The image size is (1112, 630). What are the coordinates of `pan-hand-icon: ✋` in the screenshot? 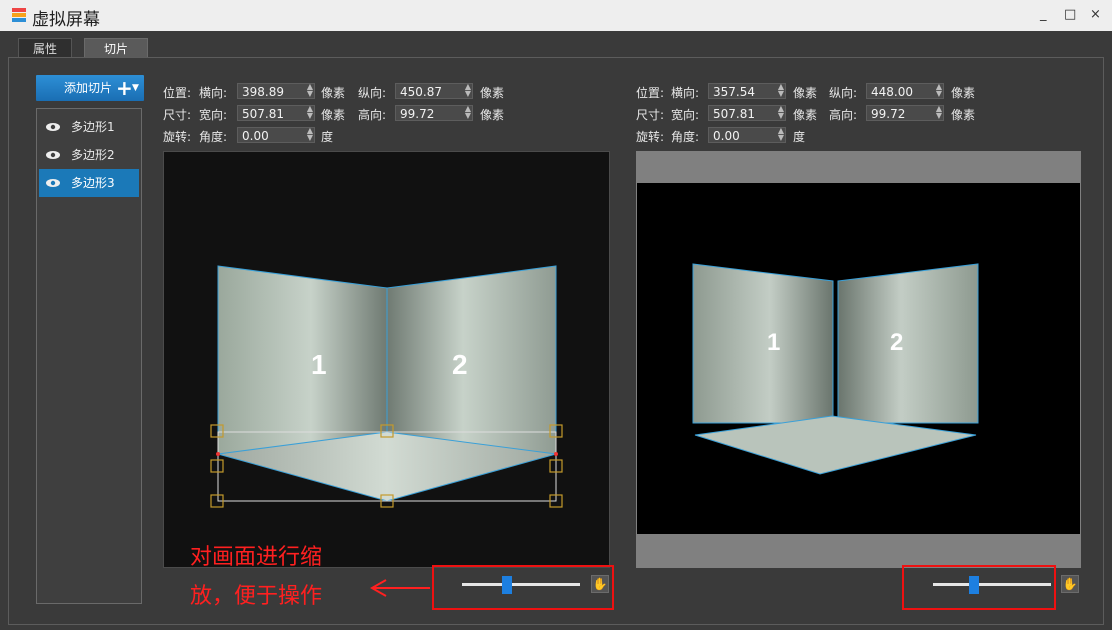 It's located at (1070, 584).